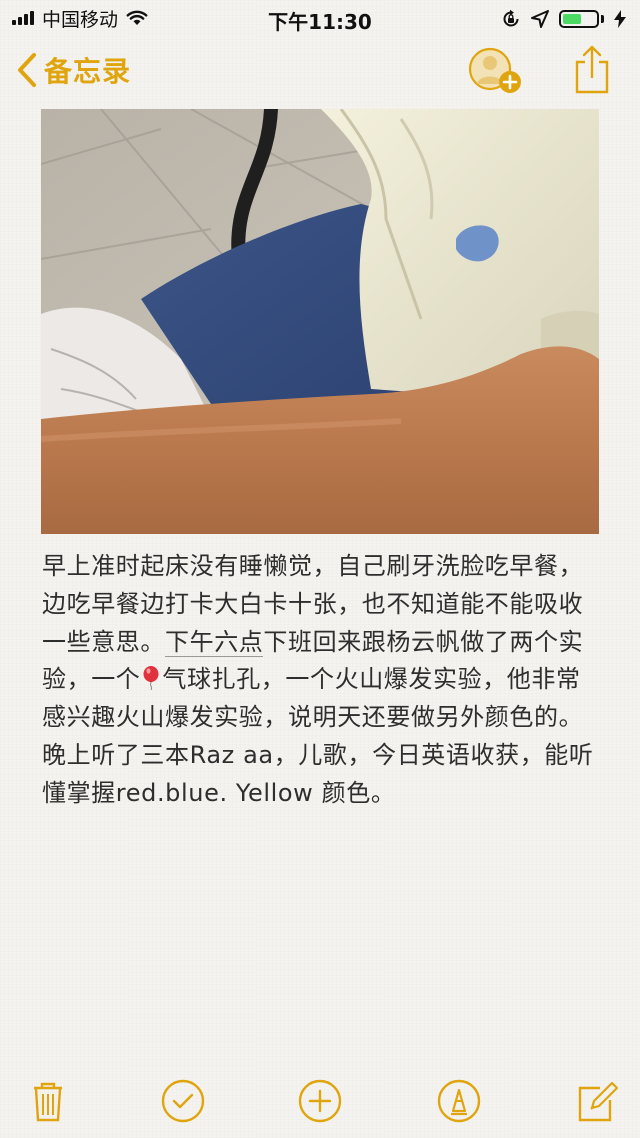 This screenshot has width=640, height=1138. What do you see at coordinates (88, 71) in the screenshot?
I see `back-label: 备忘录` at bounding box center [88, 71].